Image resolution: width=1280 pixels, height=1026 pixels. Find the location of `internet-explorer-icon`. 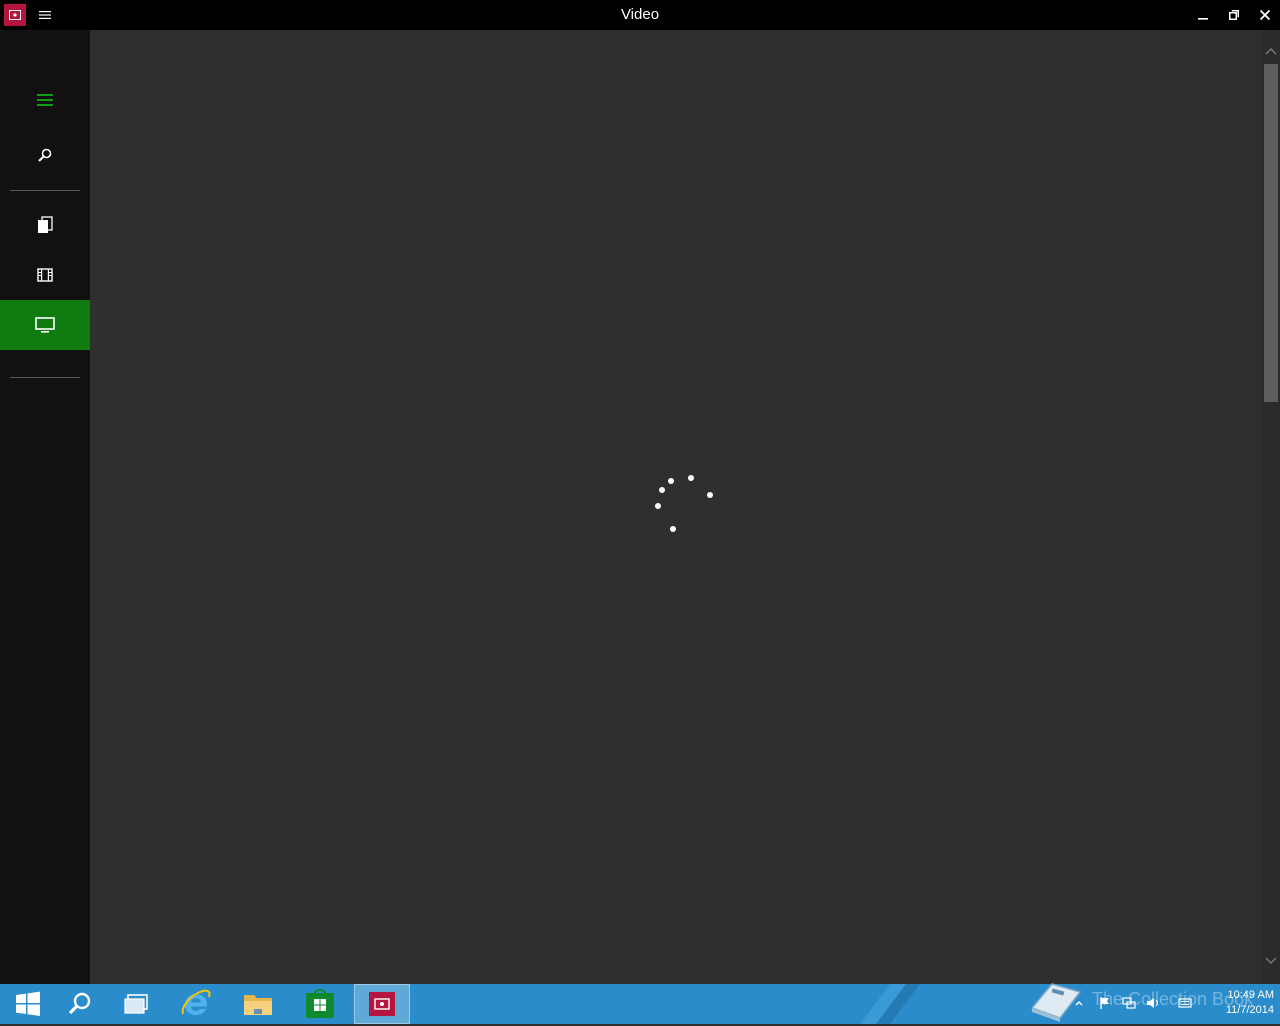

internet-explorer-icon is located at coordinates (196, 1002).